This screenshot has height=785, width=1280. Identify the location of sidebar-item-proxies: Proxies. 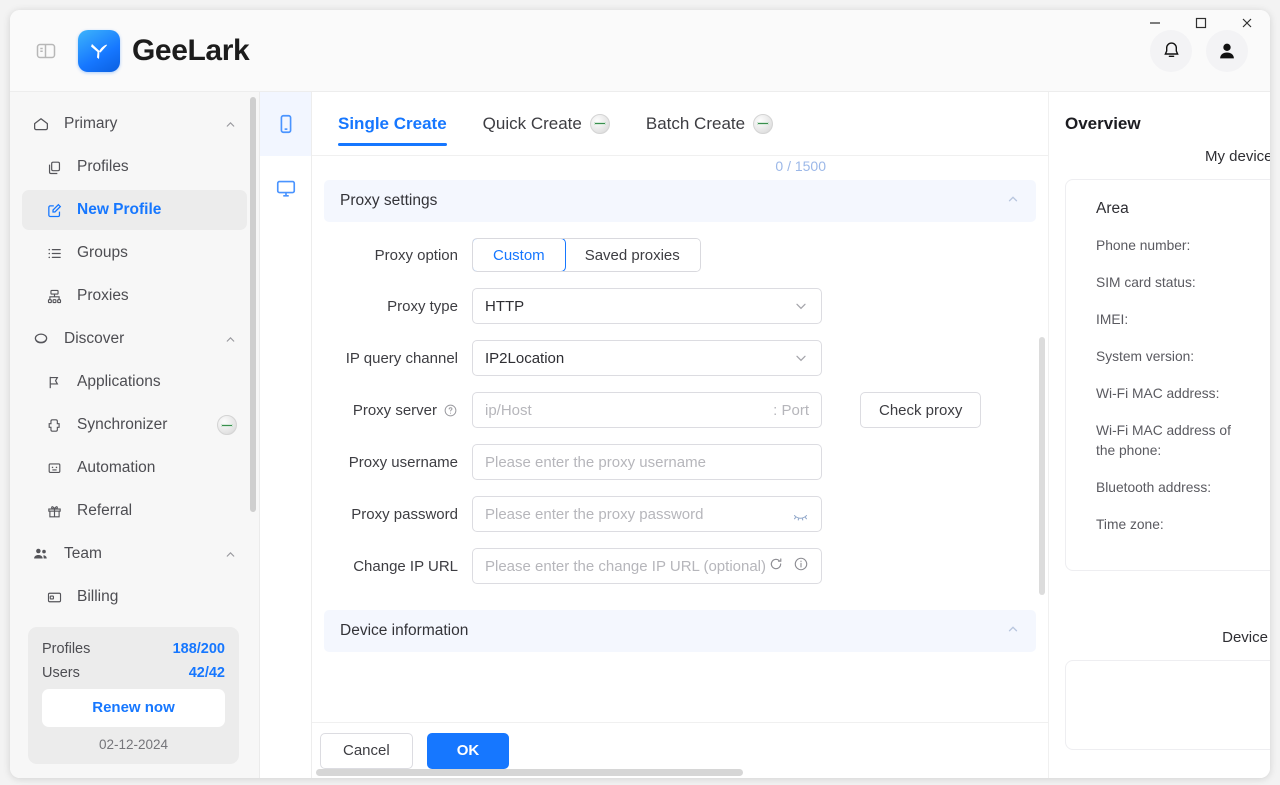
(134, 296).